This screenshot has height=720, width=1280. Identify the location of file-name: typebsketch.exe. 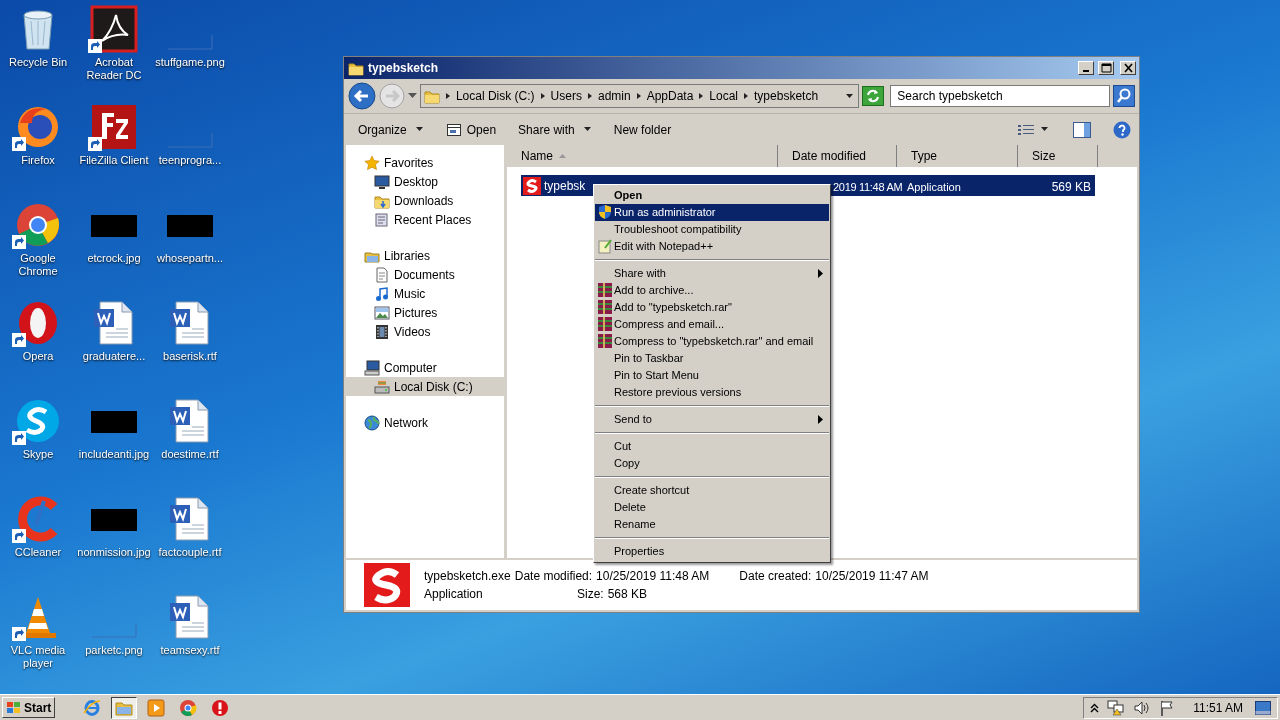
(467, 576).